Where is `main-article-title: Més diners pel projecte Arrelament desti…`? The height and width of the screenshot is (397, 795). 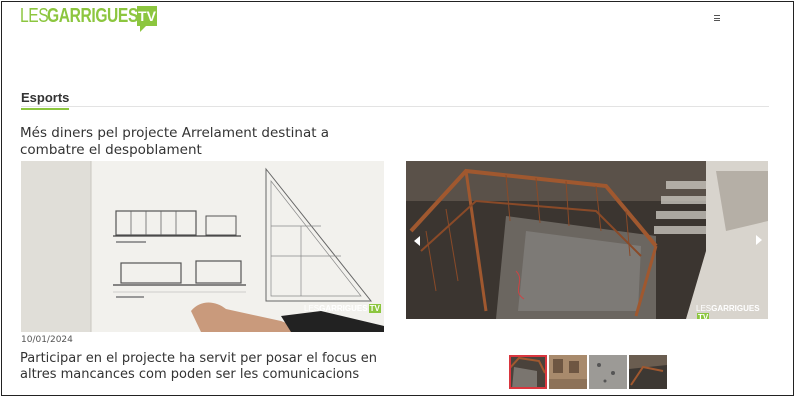
main-article-title: Més diners pel projecte Arrelament desti… is located at coordinates (205, 142).